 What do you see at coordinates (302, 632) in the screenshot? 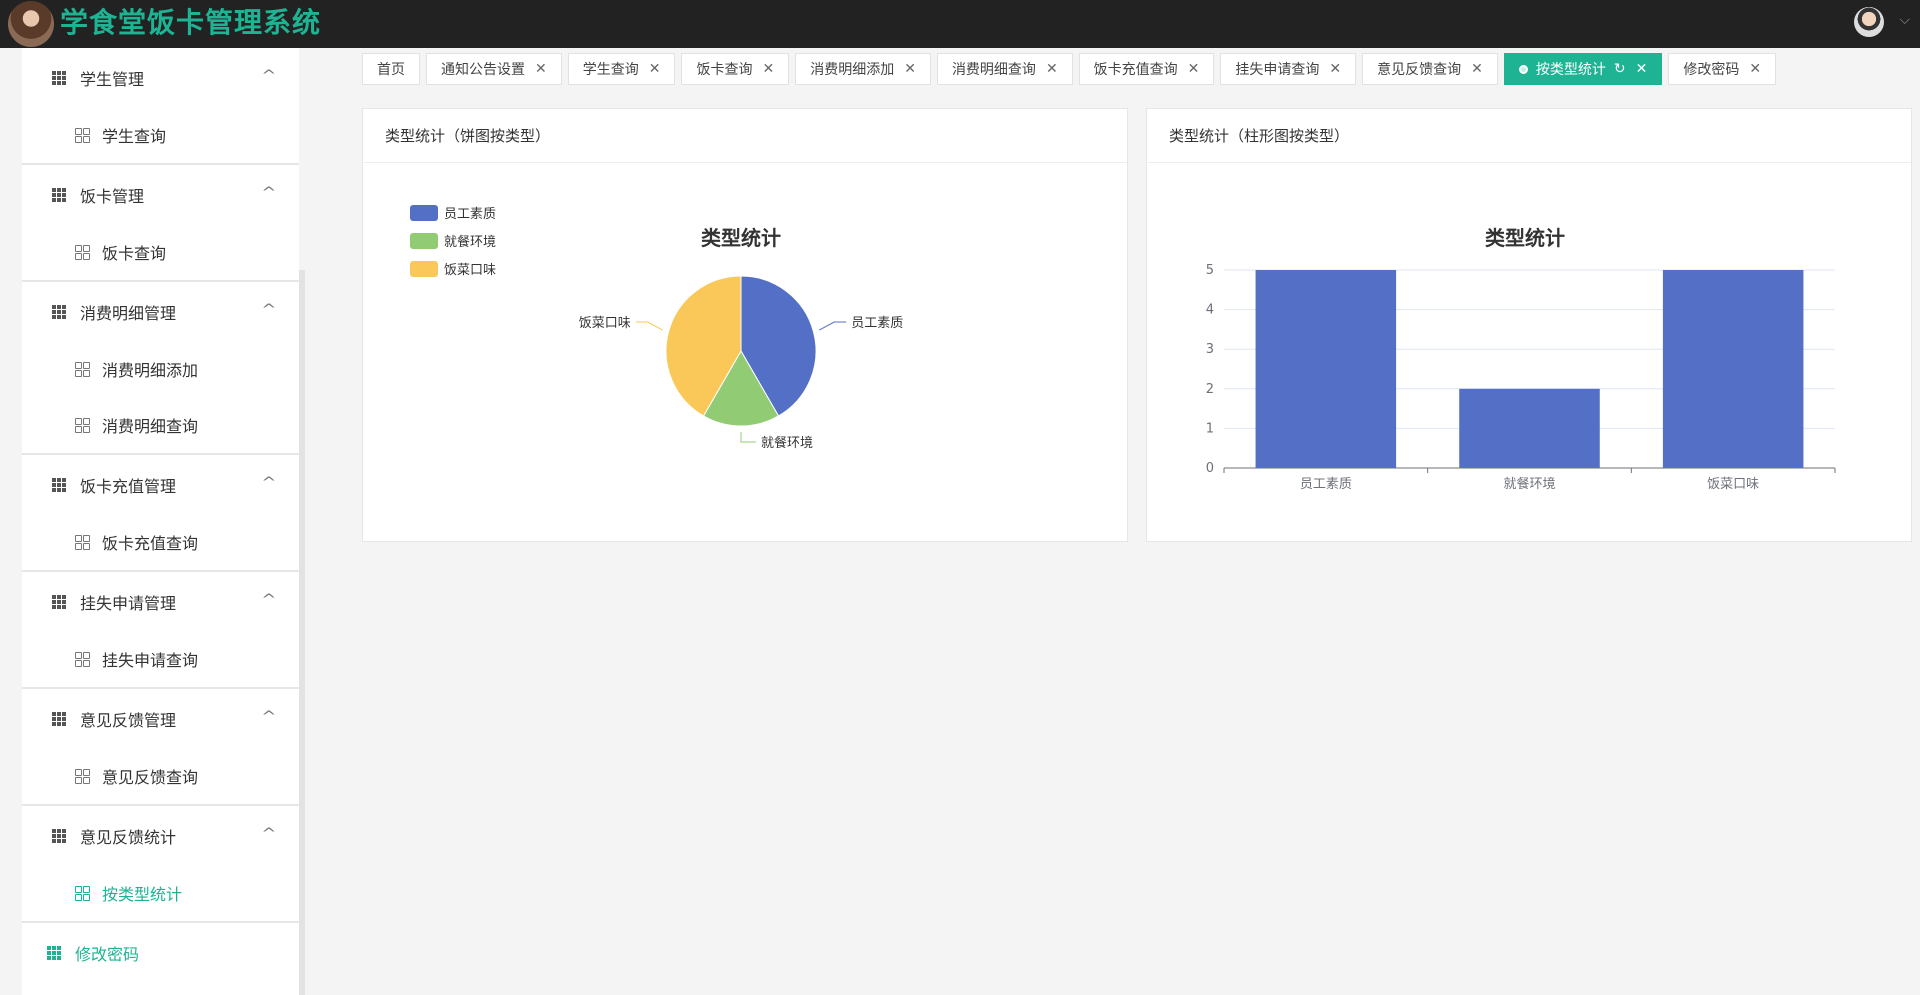
I see `sidebar-scrollbar` at bounding box center [302, 632].